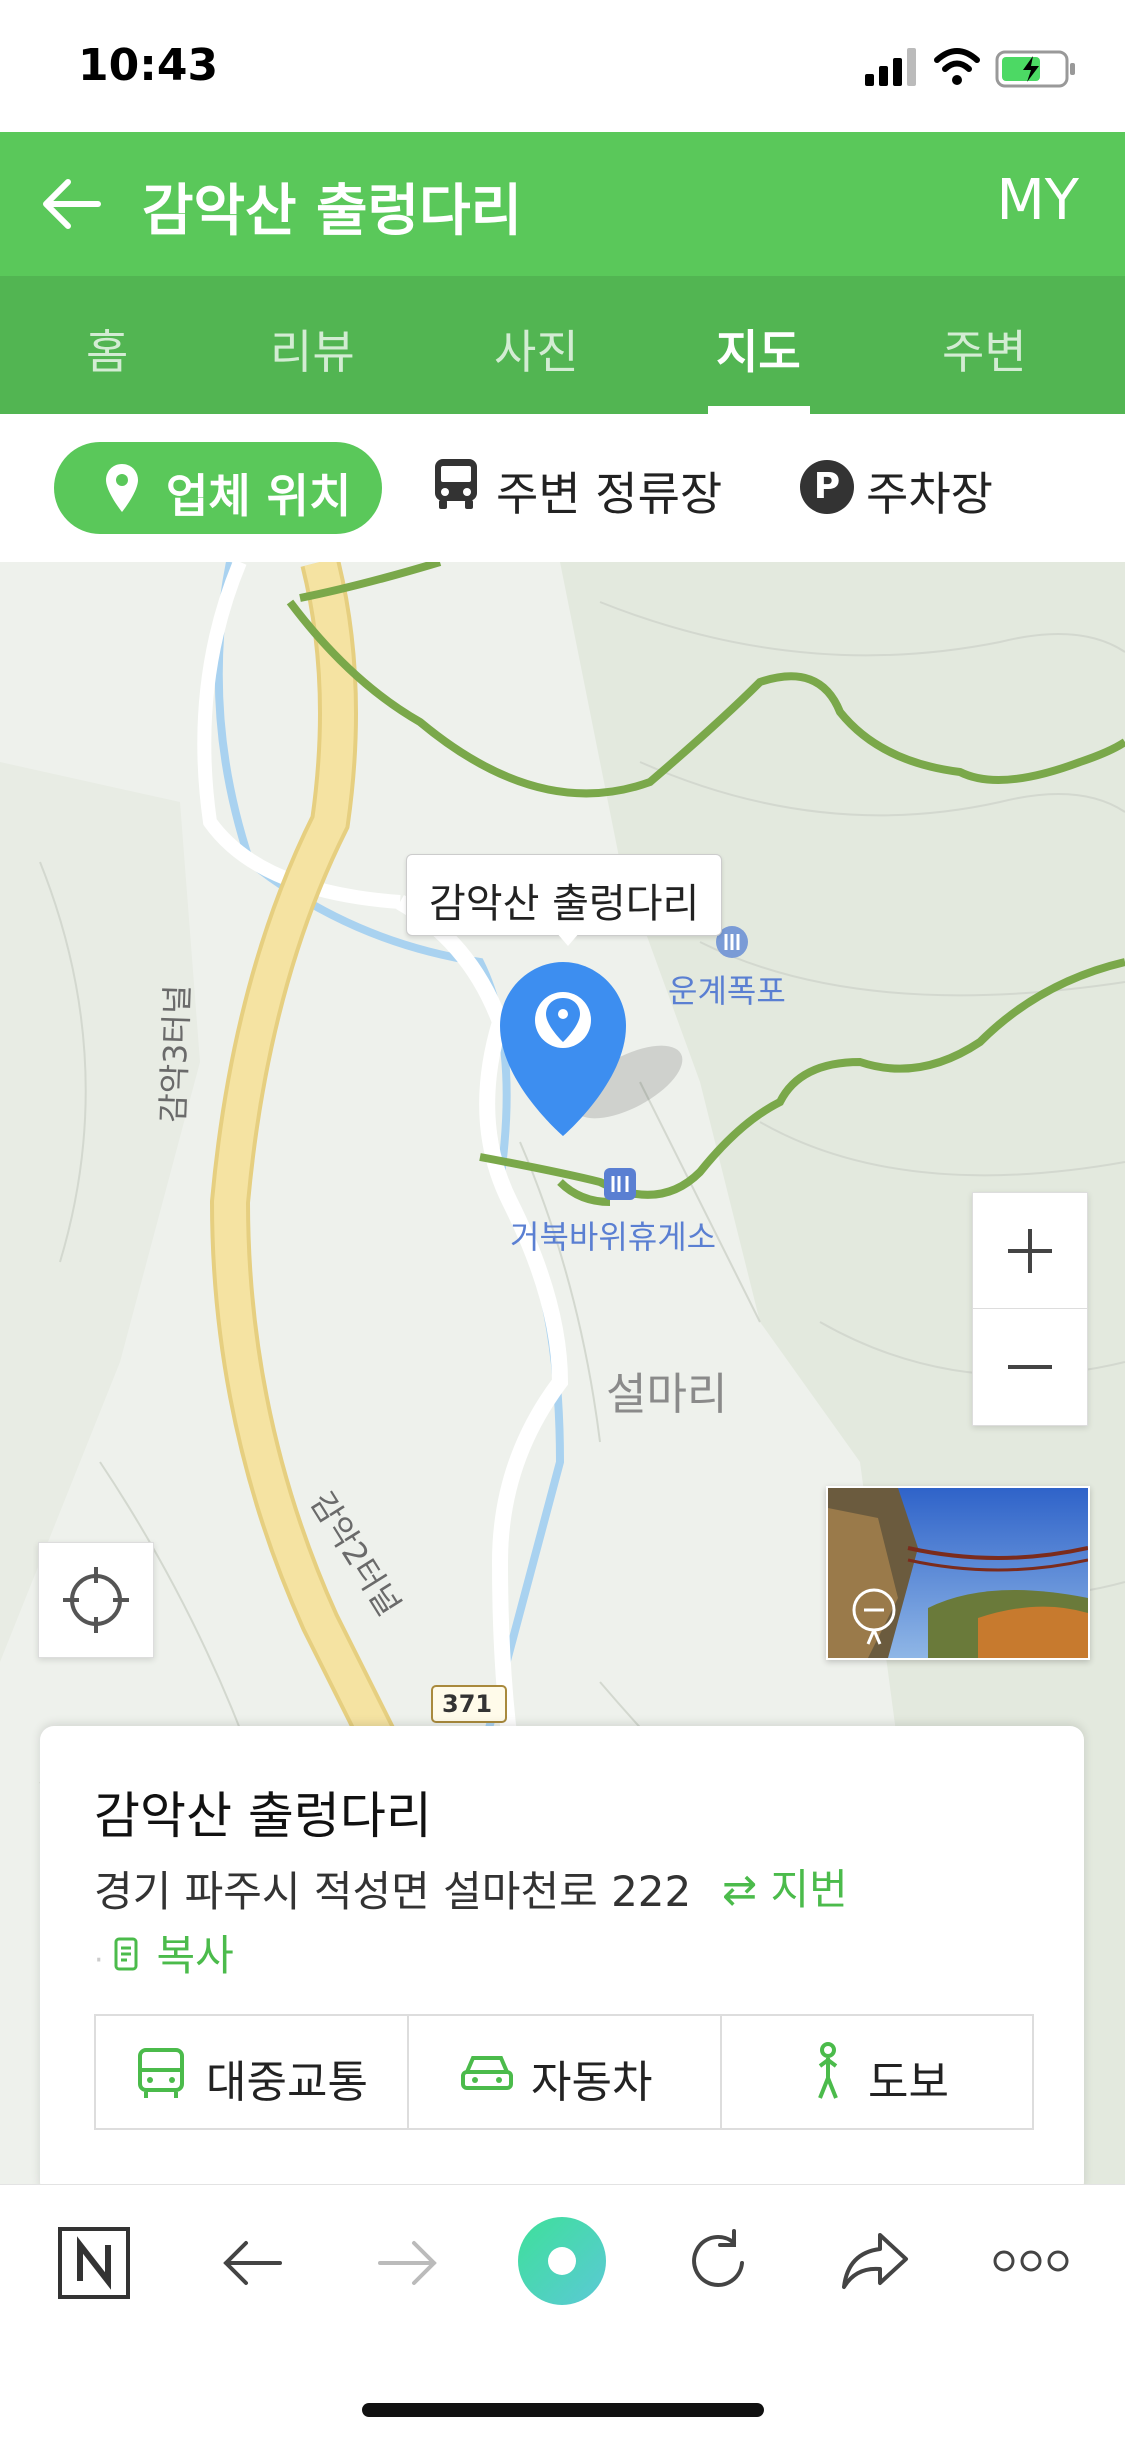  Describe the element at coordinates (562, 2261) in the screenshot. I see `green-dot-icon` at that location.